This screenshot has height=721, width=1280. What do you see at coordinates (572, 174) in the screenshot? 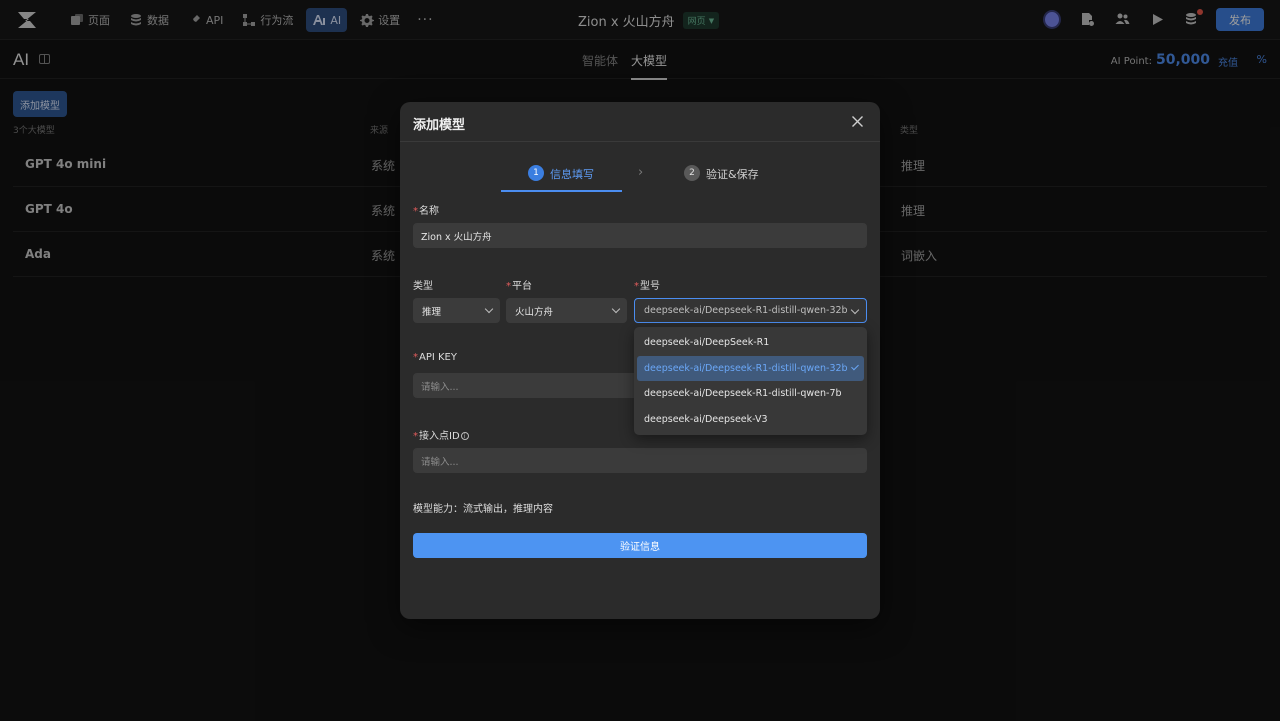
I see `step-label: 信息填写` at bounding box center [572, 174].